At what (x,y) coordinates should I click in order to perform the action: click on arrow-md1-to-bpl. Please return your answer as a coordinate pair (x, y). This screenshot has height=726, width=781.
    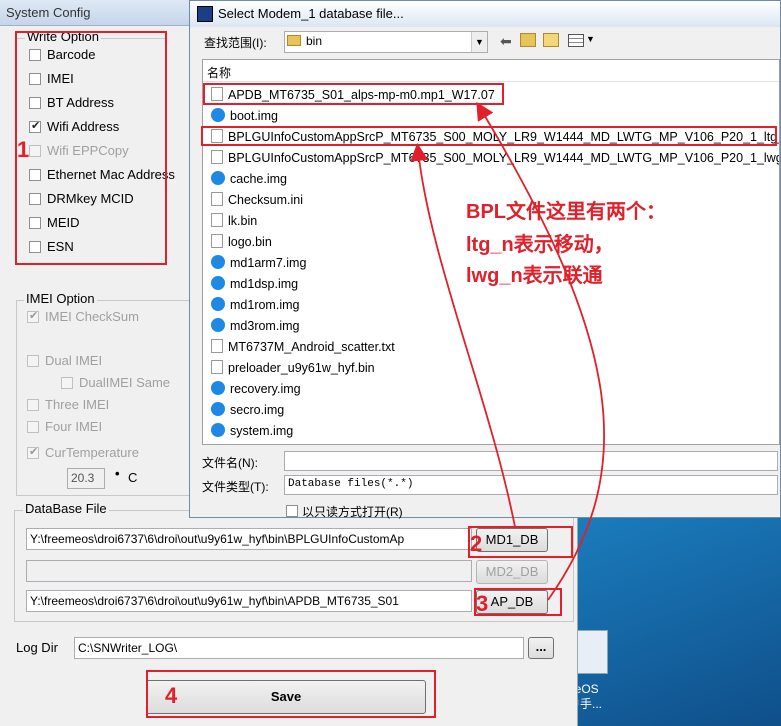
    Looking at the image, I should click on (463, 335).